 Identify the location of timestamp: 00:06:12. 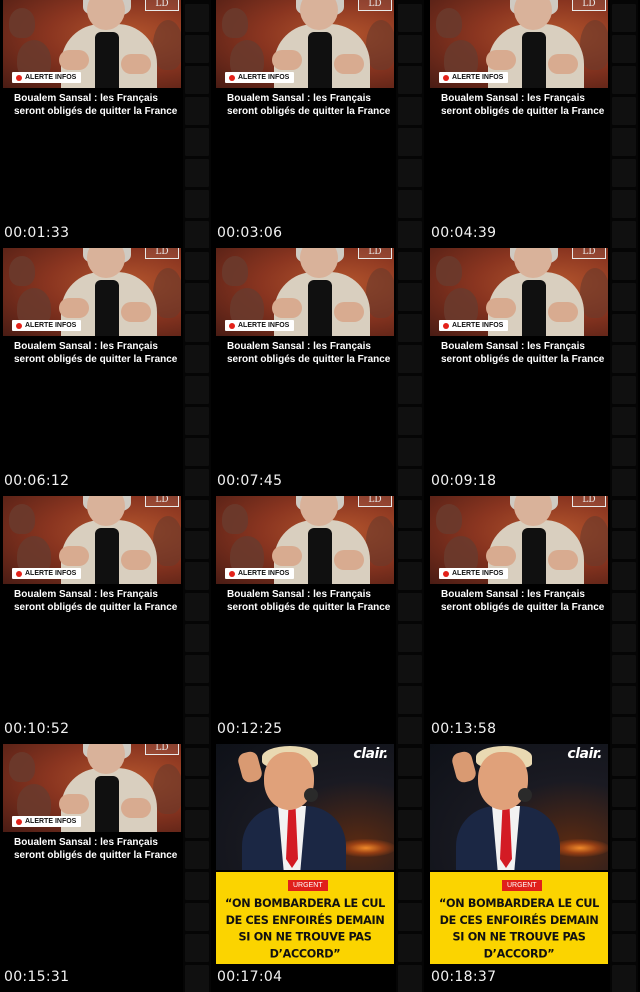
(37, 481).